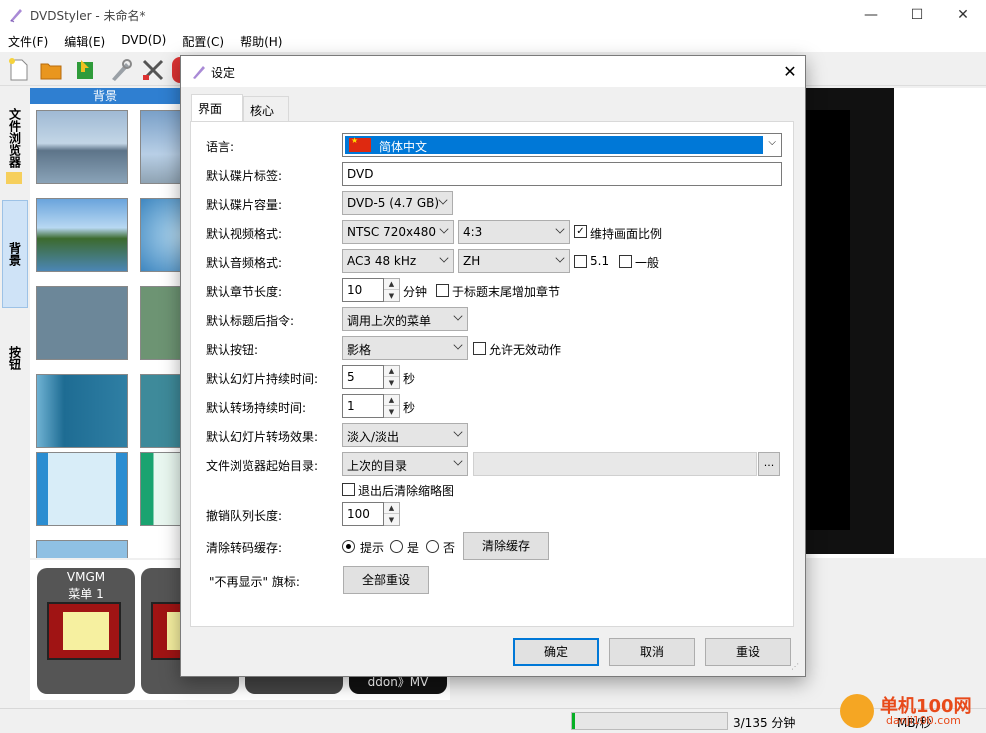  I want to click on undo-length-spinner: 100 ▲ ▼, so click(371, 514).